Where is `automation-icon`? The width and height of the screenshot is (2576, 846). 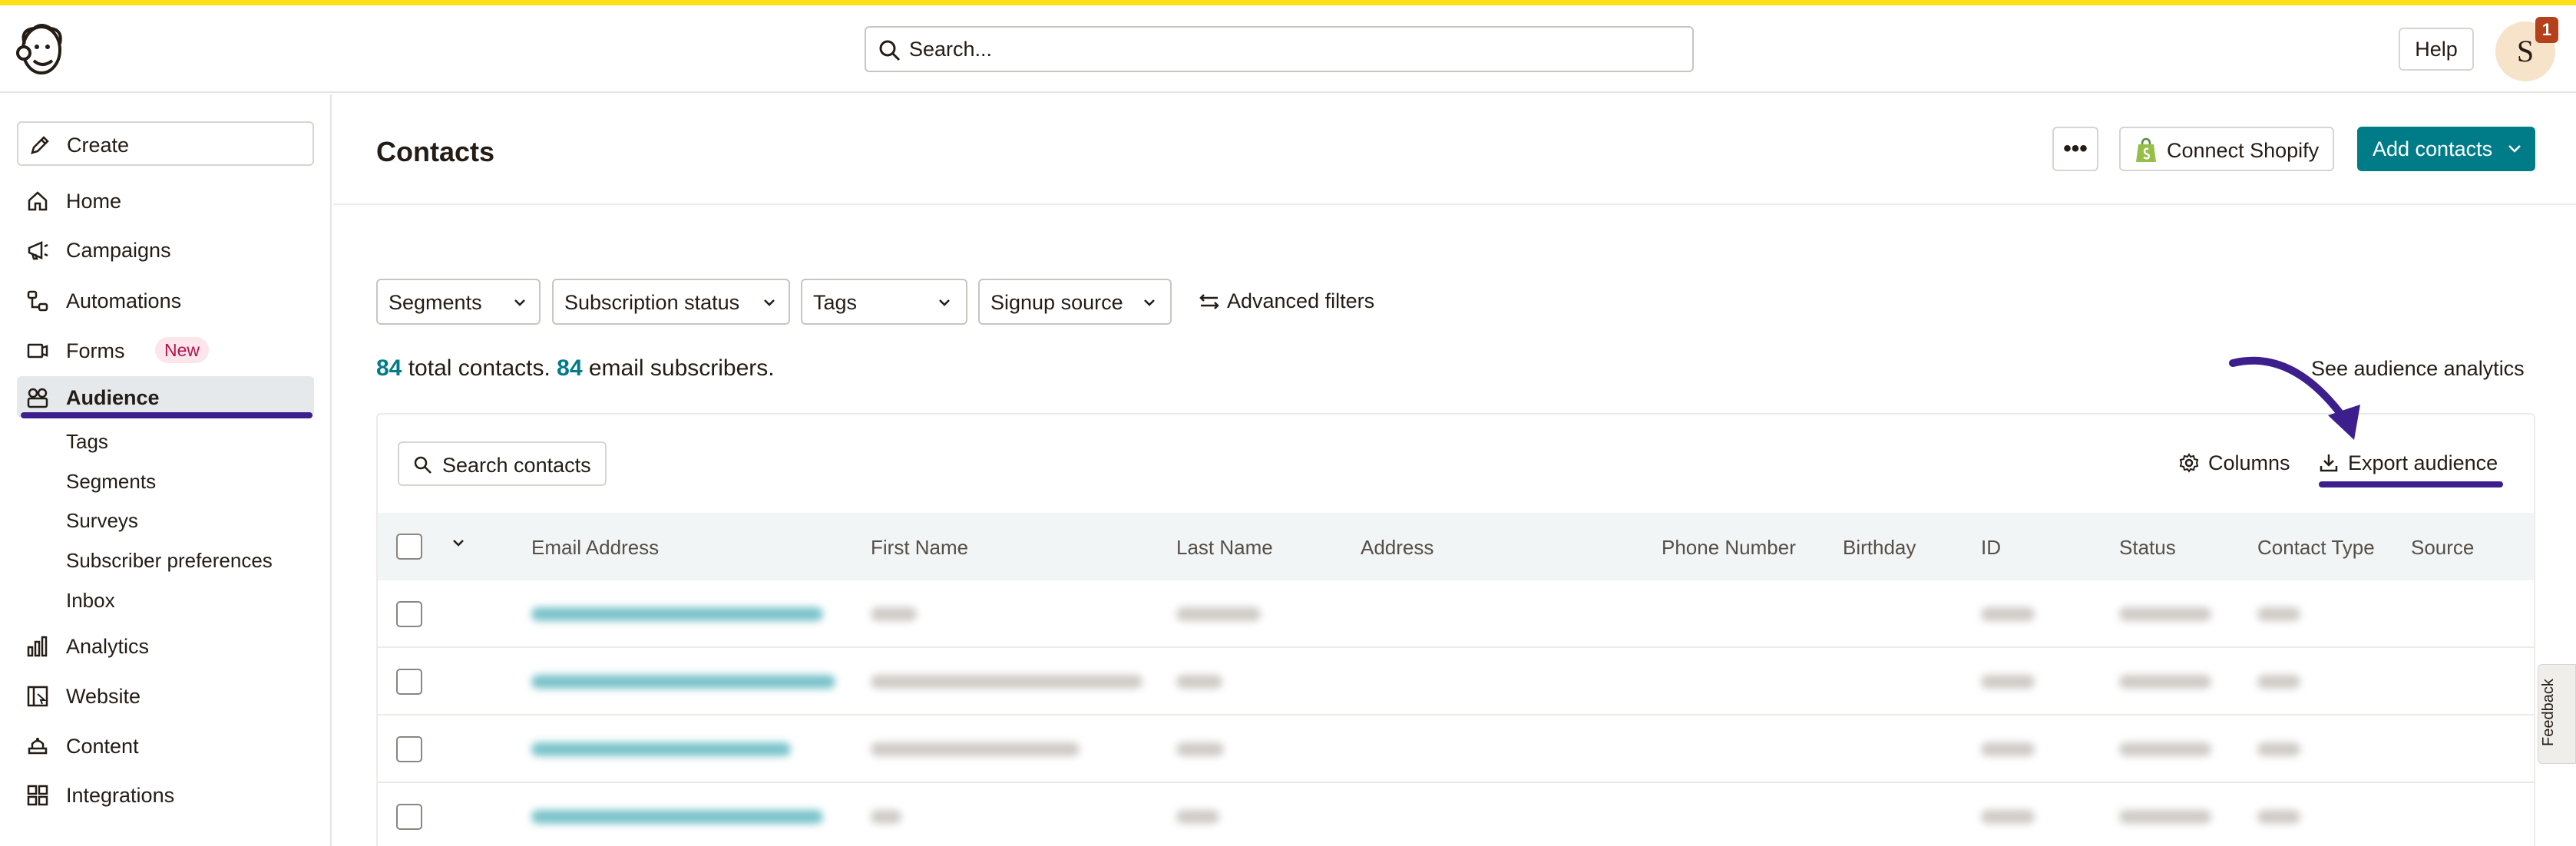
automation-icon is located at coordinates (37, 301).